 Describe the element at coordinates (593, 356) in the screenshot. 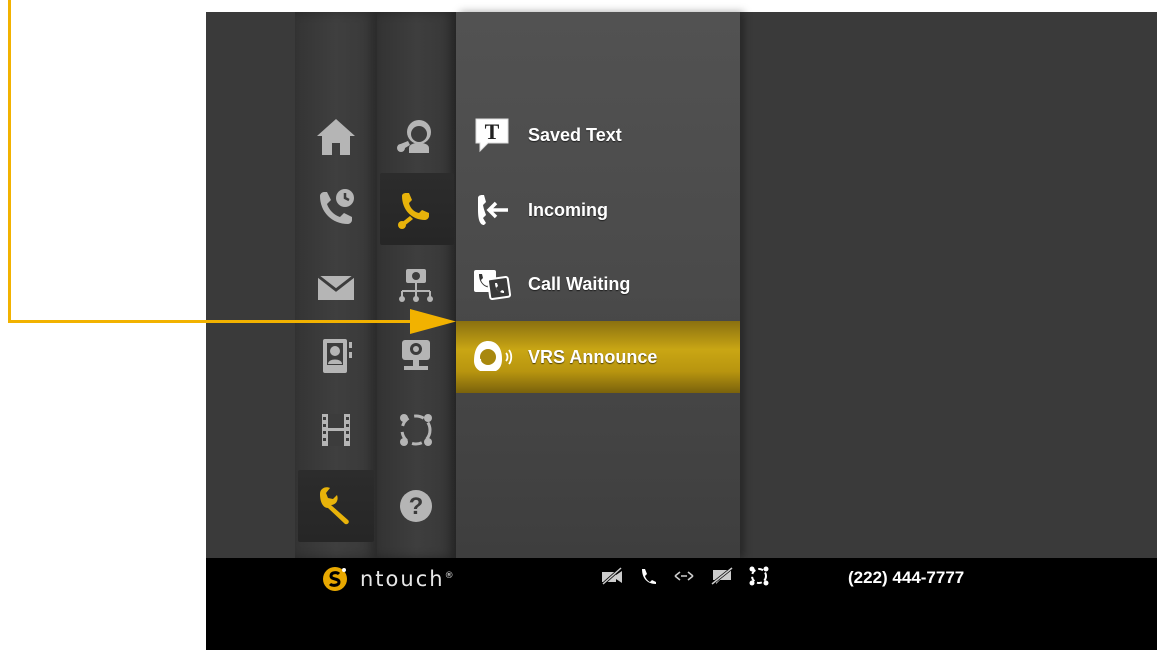

I see `menu-item-label: VRS Announce` at that location.